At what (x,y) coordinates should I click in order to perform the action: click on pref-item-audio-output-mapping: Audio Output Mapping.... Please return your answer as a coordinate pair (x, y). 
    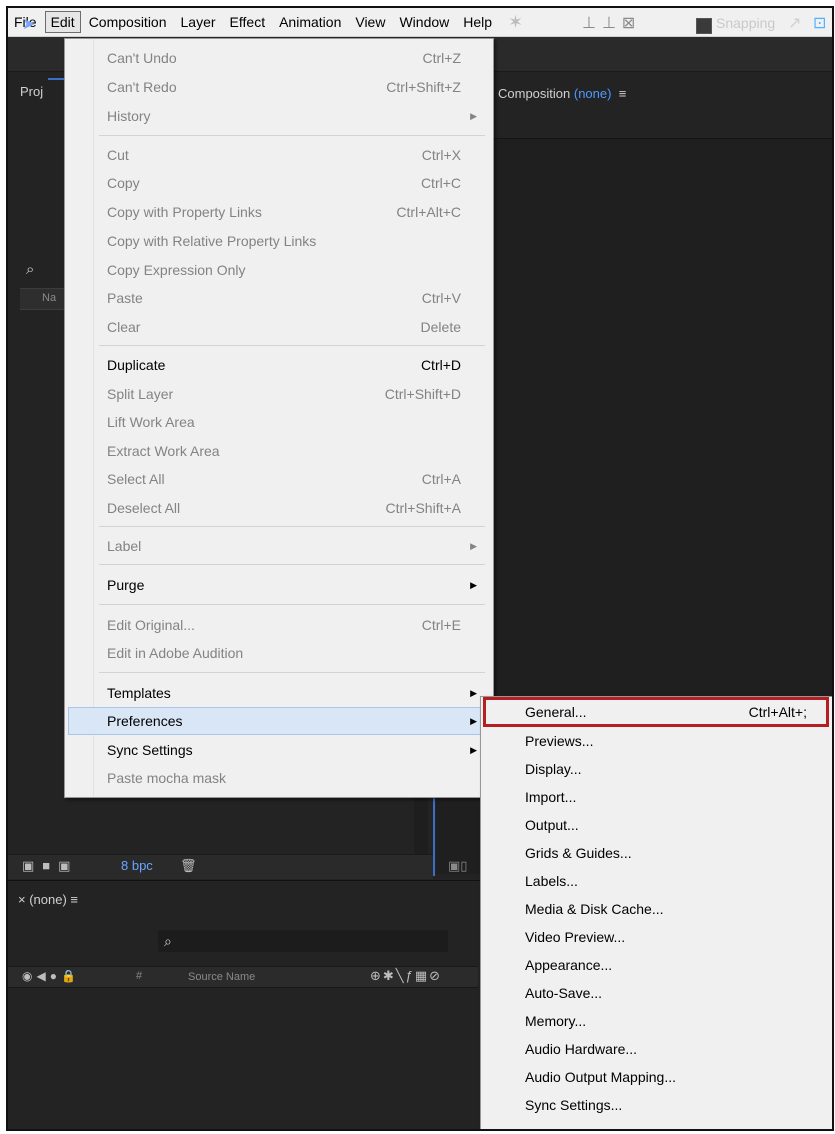
    Looking at the image, I should click on (656, 1077).